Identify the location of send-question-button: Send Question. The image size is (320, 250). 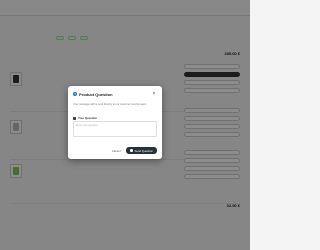
(141, 150).